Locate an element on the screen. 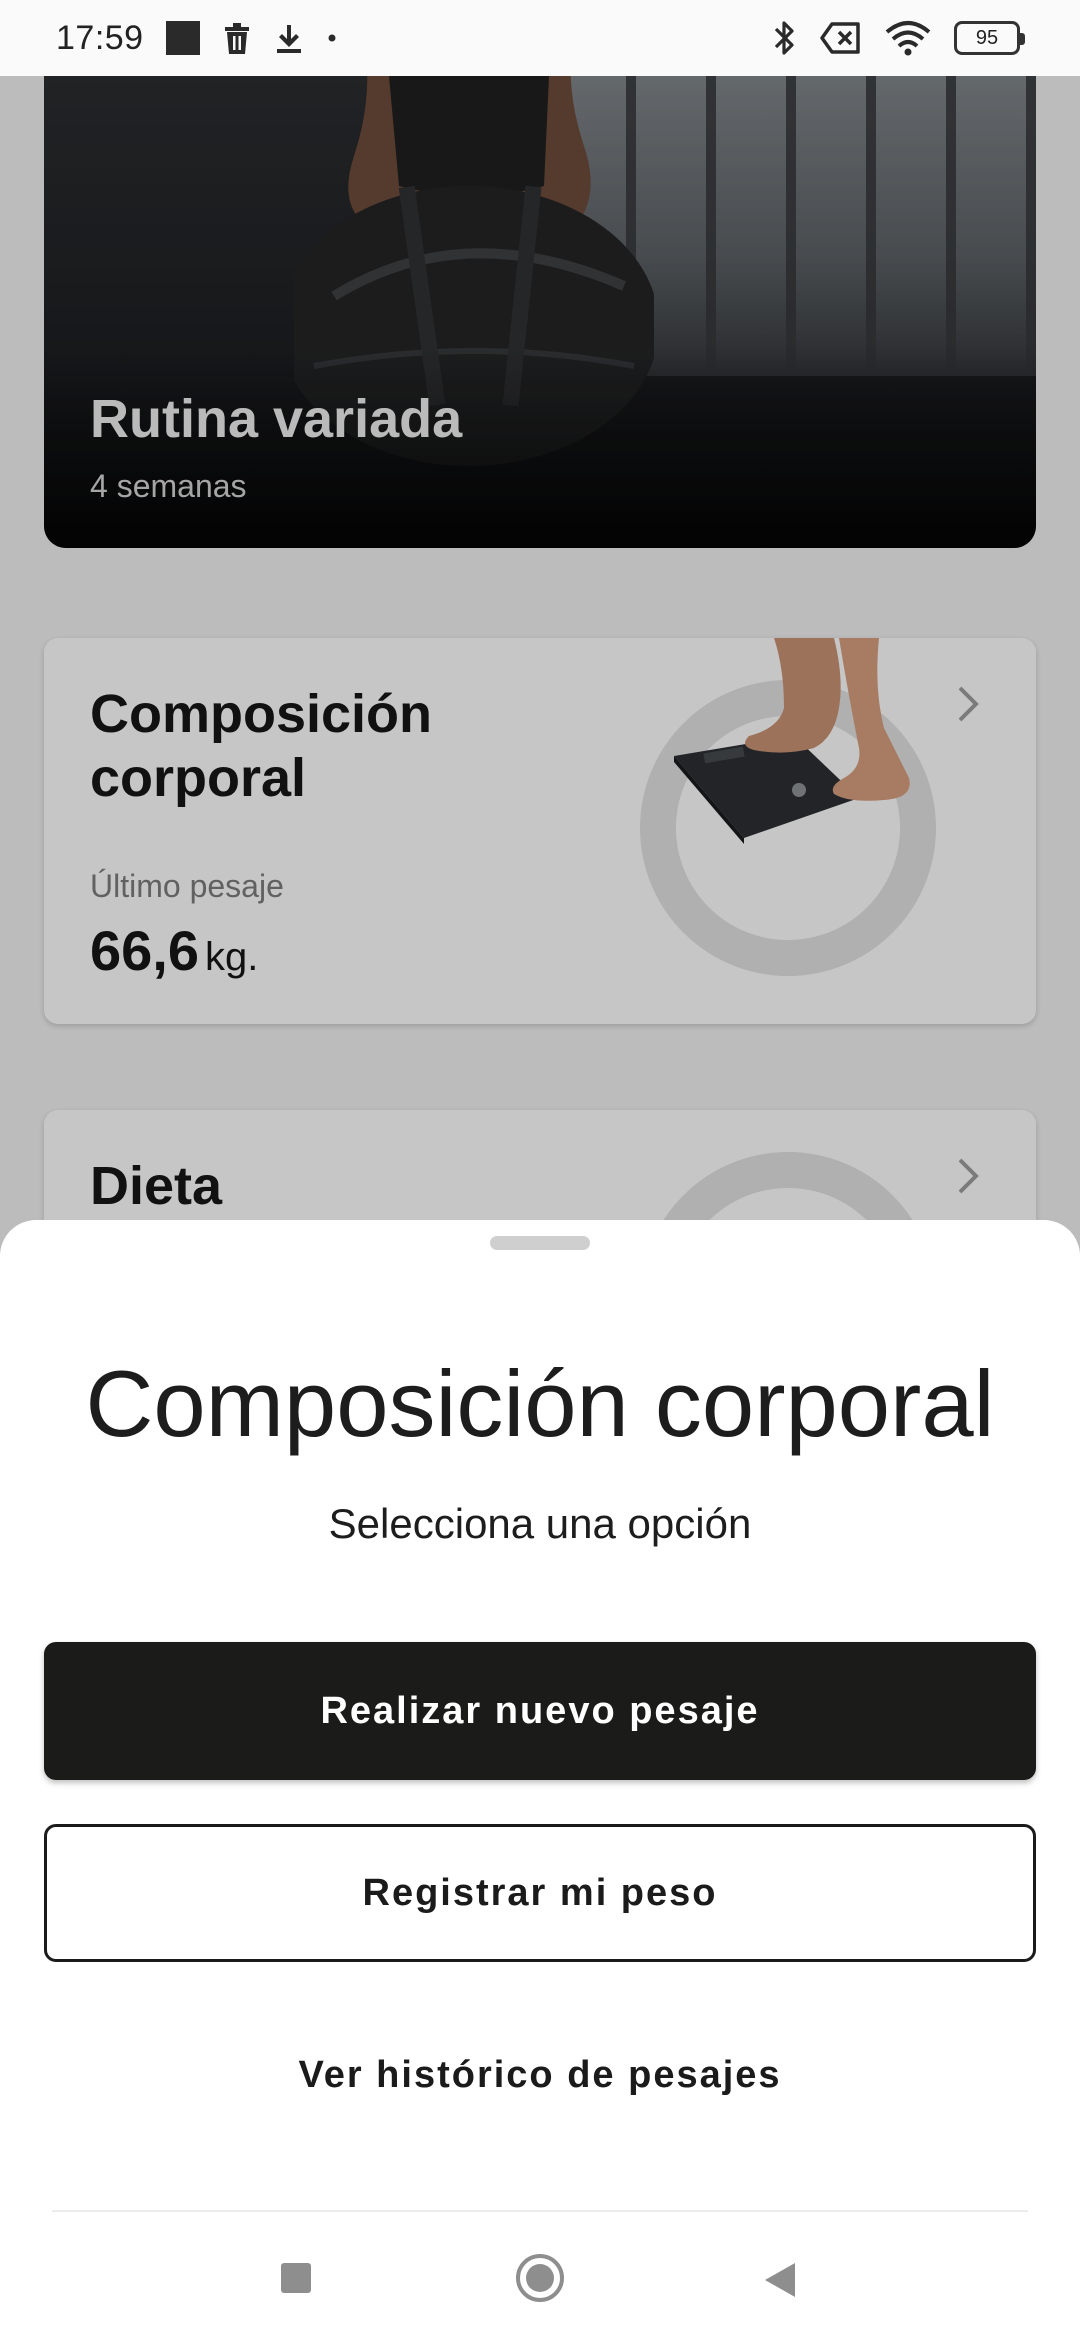 The width and height of the screenshot is (1080, 2340). status-time: 17:59 is located at coordinates (100, 37).